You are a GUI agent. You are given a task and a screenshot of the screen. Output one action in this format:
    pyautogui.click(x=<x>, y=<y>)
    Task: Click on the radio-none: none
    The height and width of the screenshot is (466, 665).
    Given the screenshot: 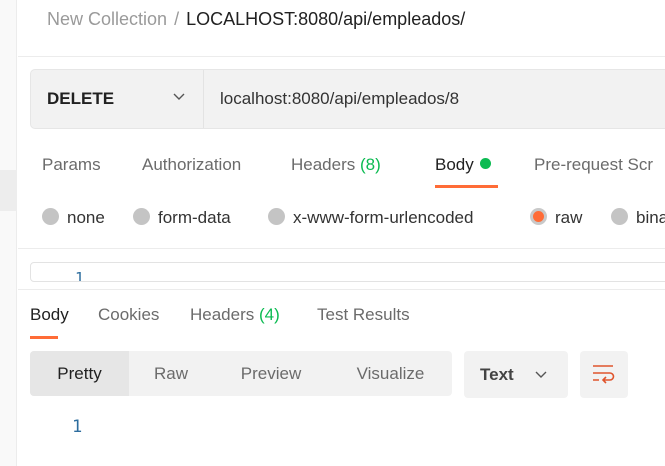 What is the action you would take?
    pyautogui.click(x=73, y=218)
    